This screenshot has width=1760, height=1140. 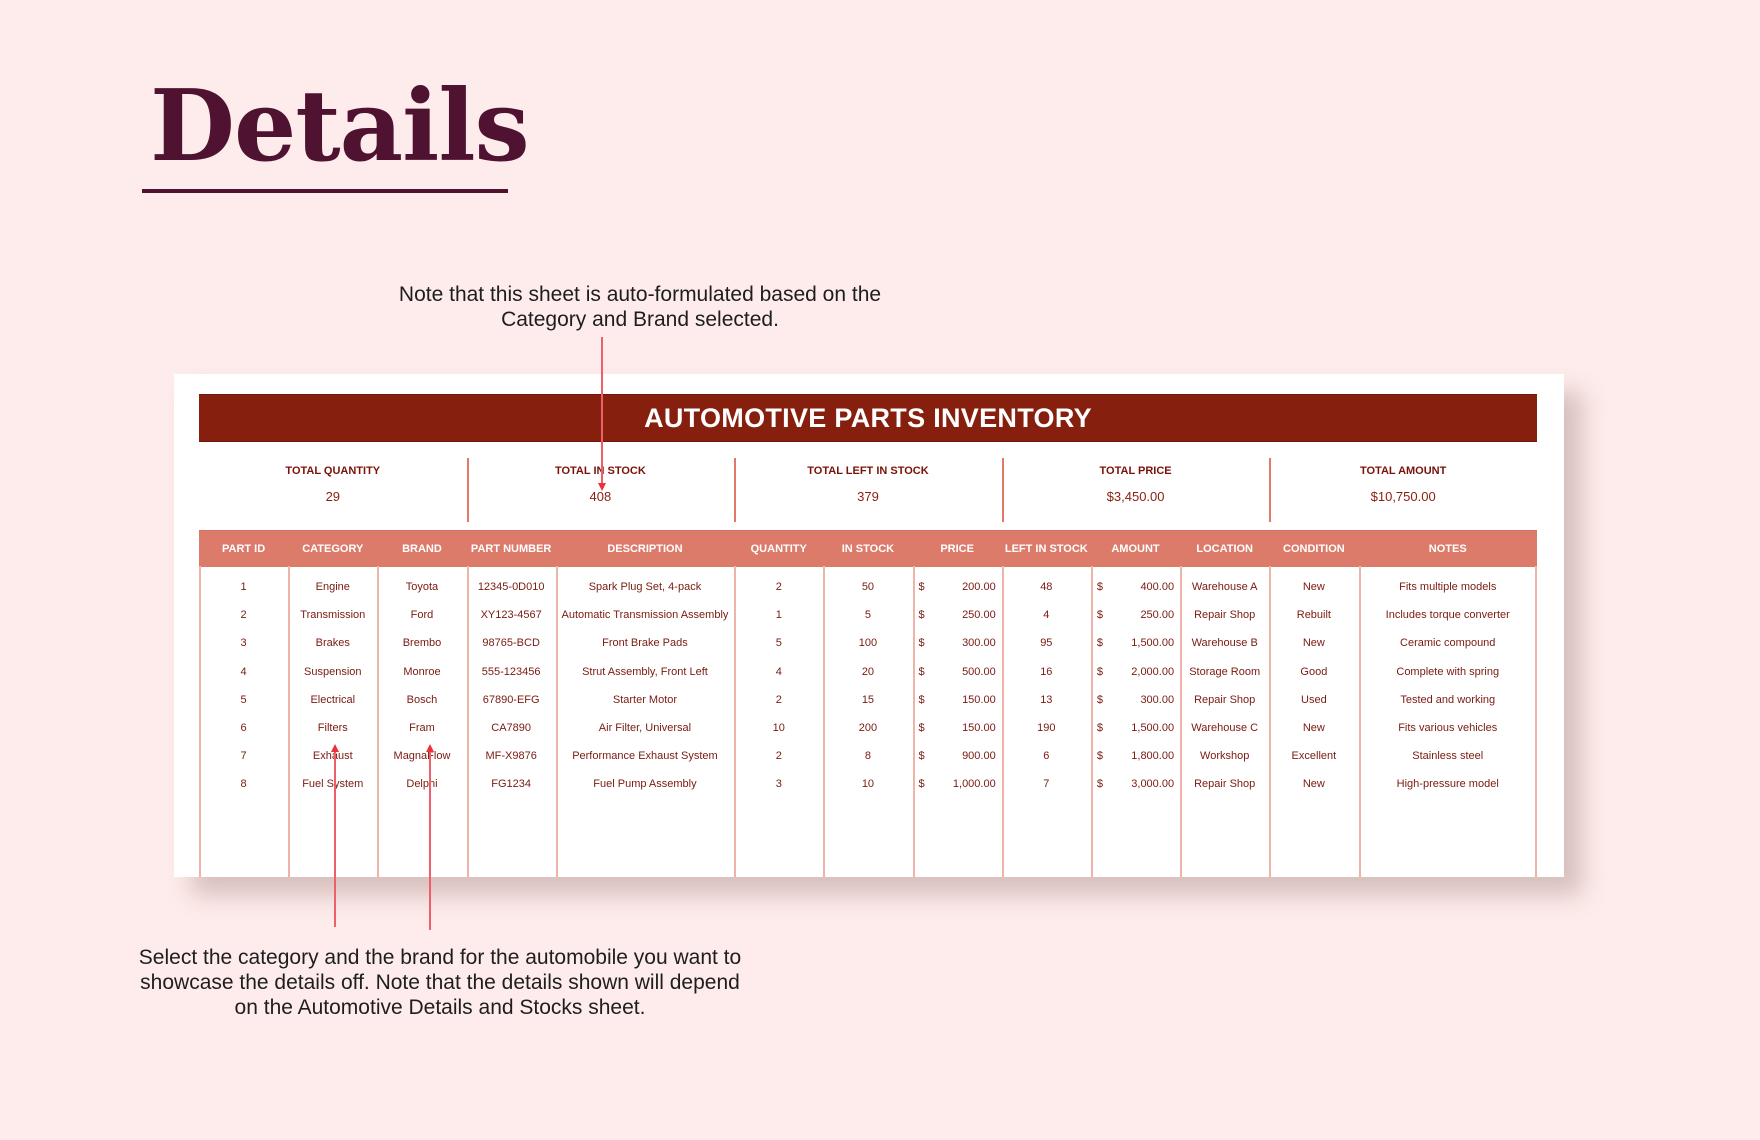 What do you see at coordinates (243, 672) in the screenshot?
I see `cell-part-id: 4` at bounding box center [243, 672].